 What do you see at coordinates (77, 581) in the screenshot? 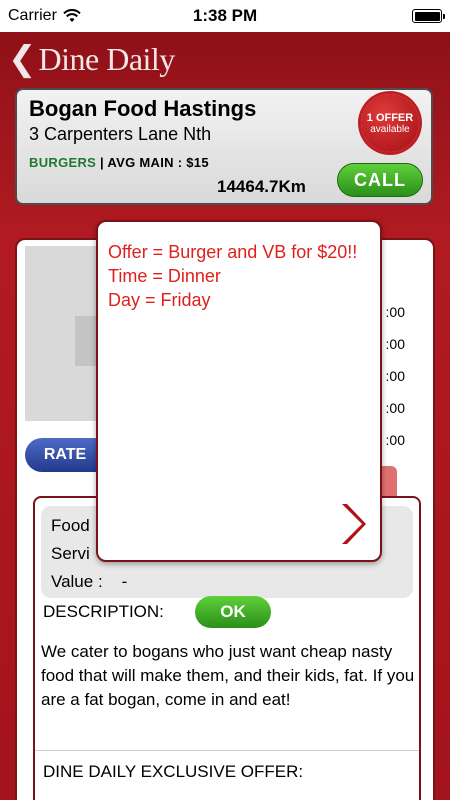
I see `rating-value-label: Value :` at bounding box center [77, 581].